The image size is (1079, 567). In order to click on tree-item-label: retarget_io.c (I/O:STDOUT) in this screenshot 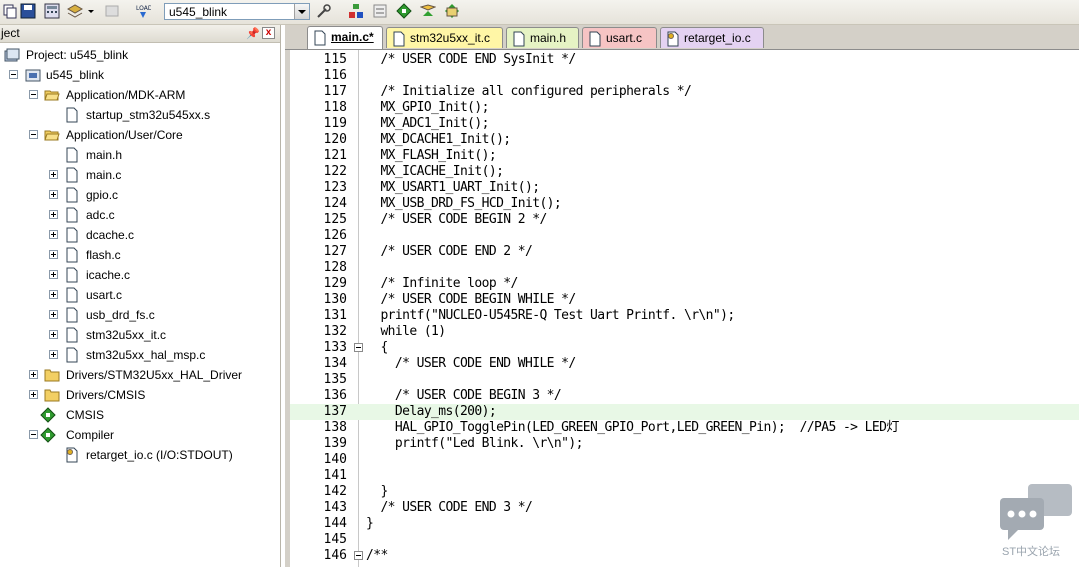, I will do `click(159, 455)`.